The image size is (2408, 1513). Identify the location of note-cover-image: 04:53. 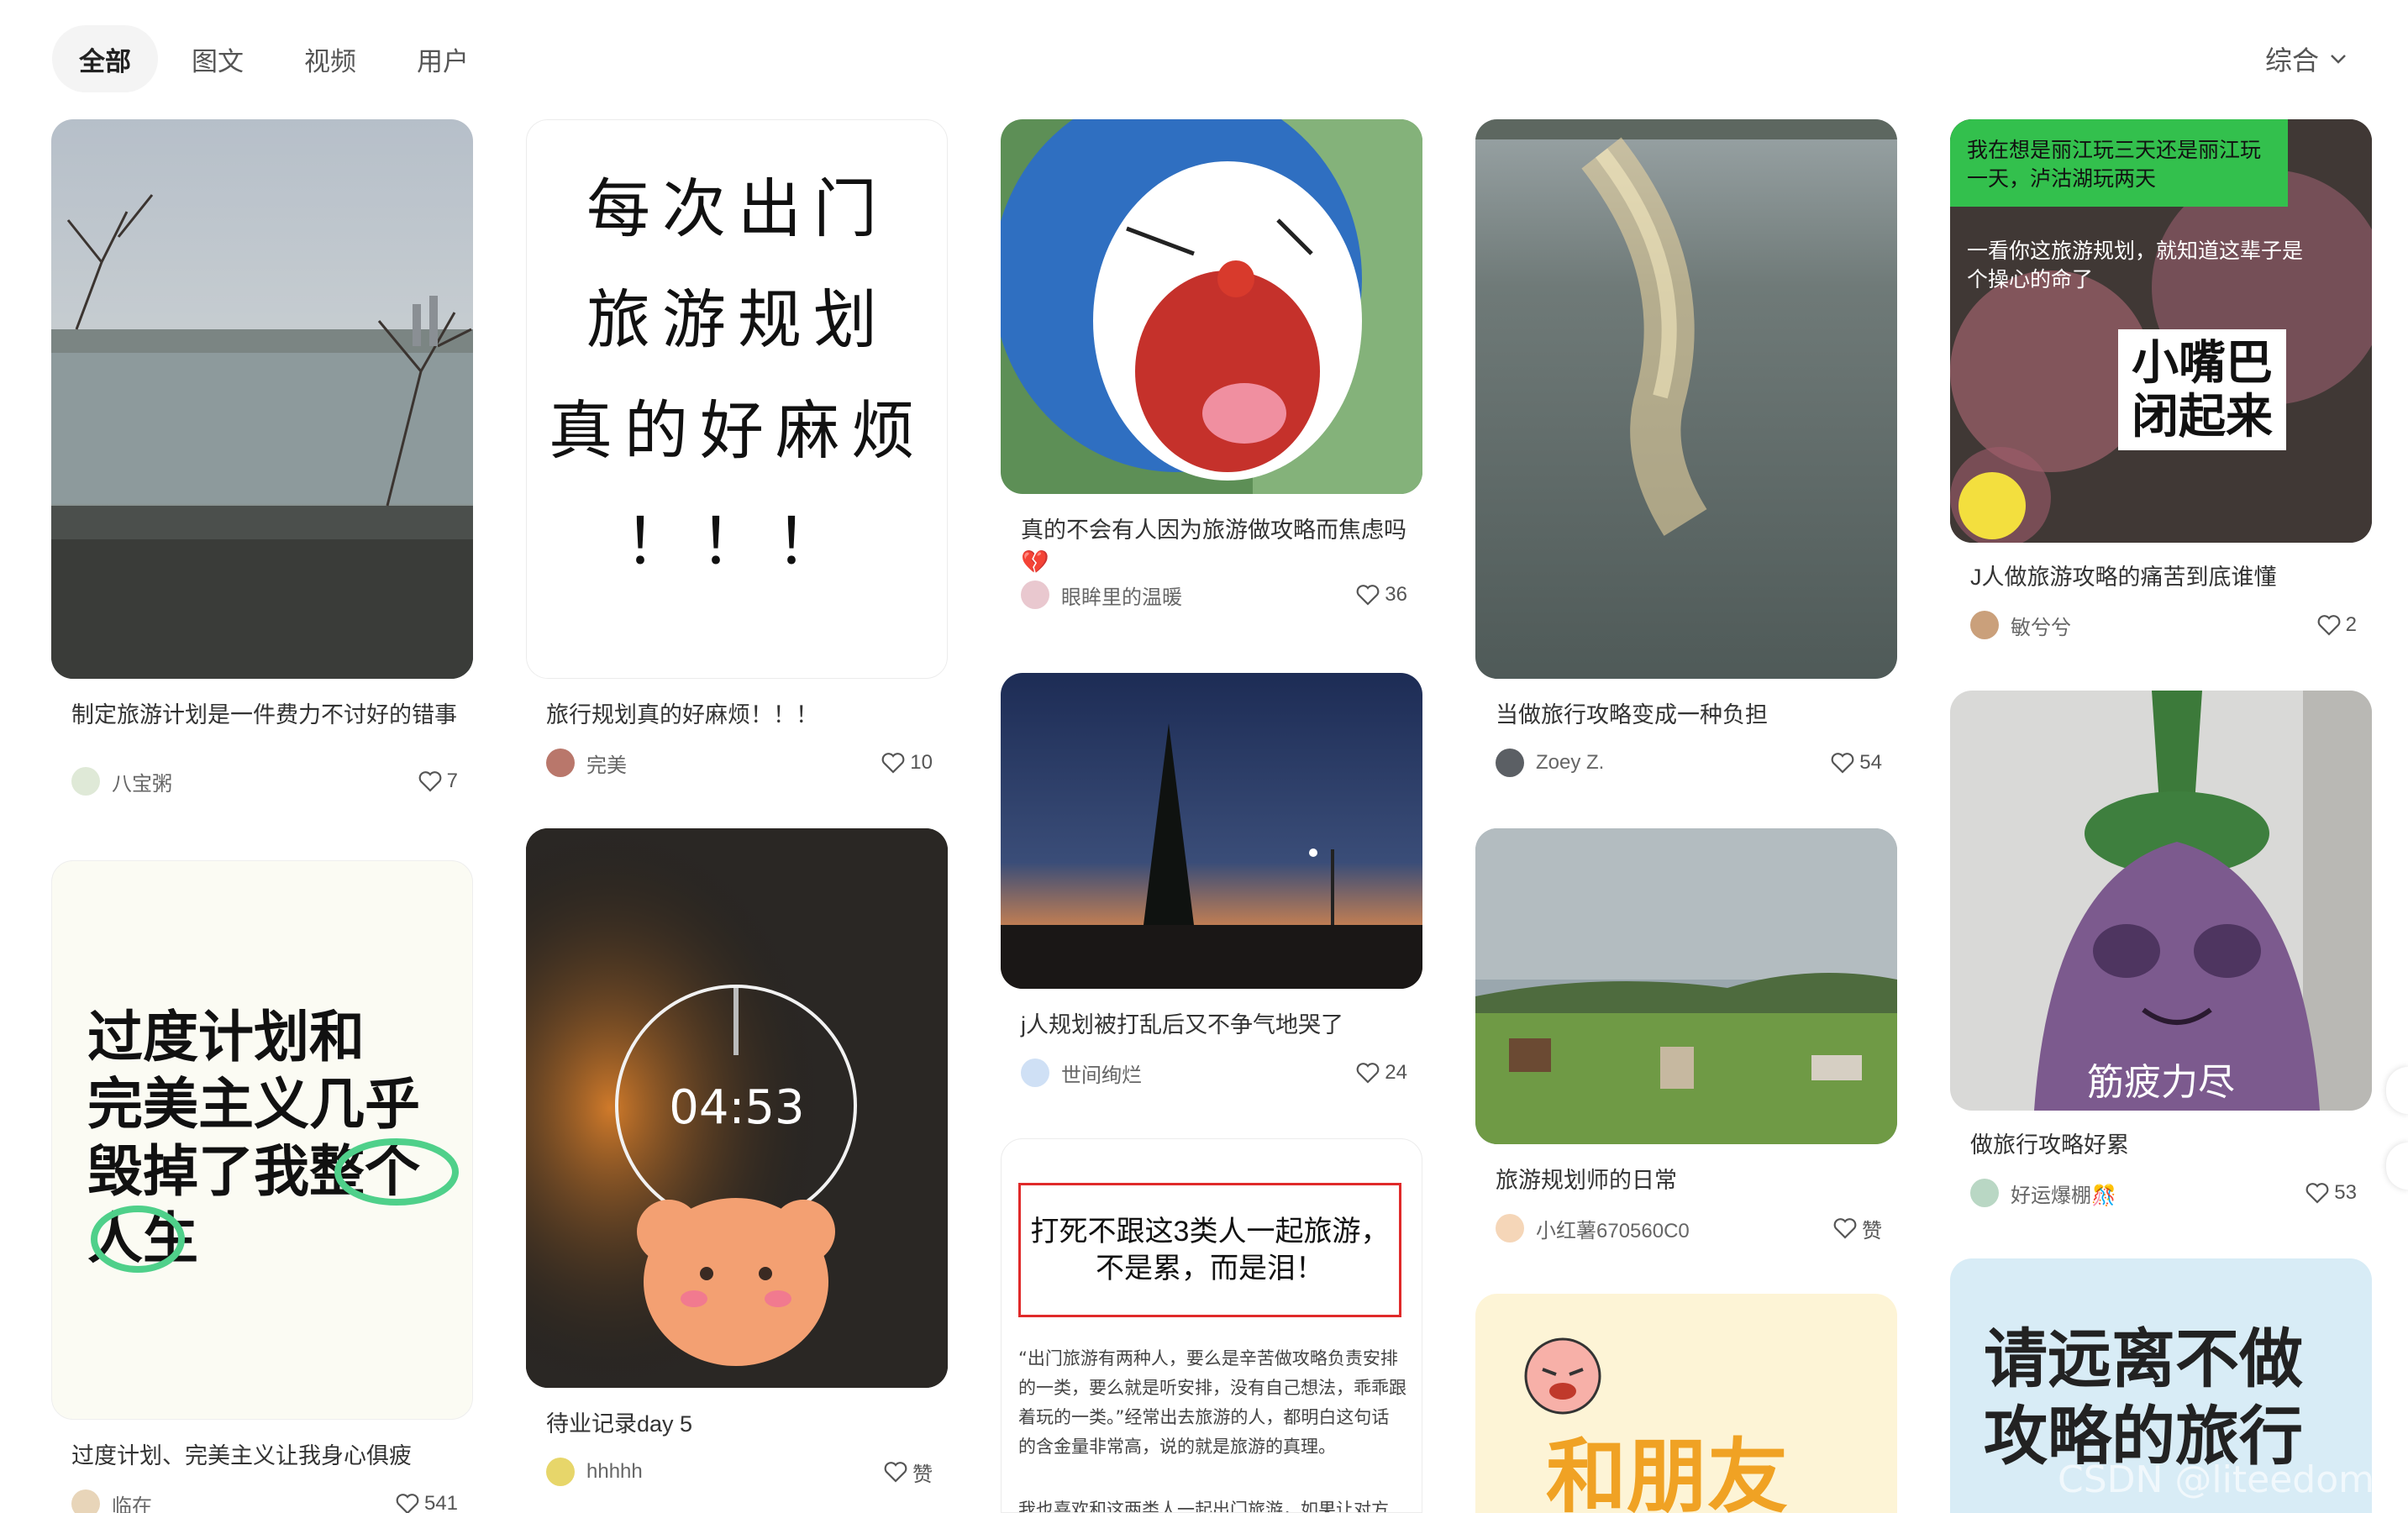
(737, 1108).